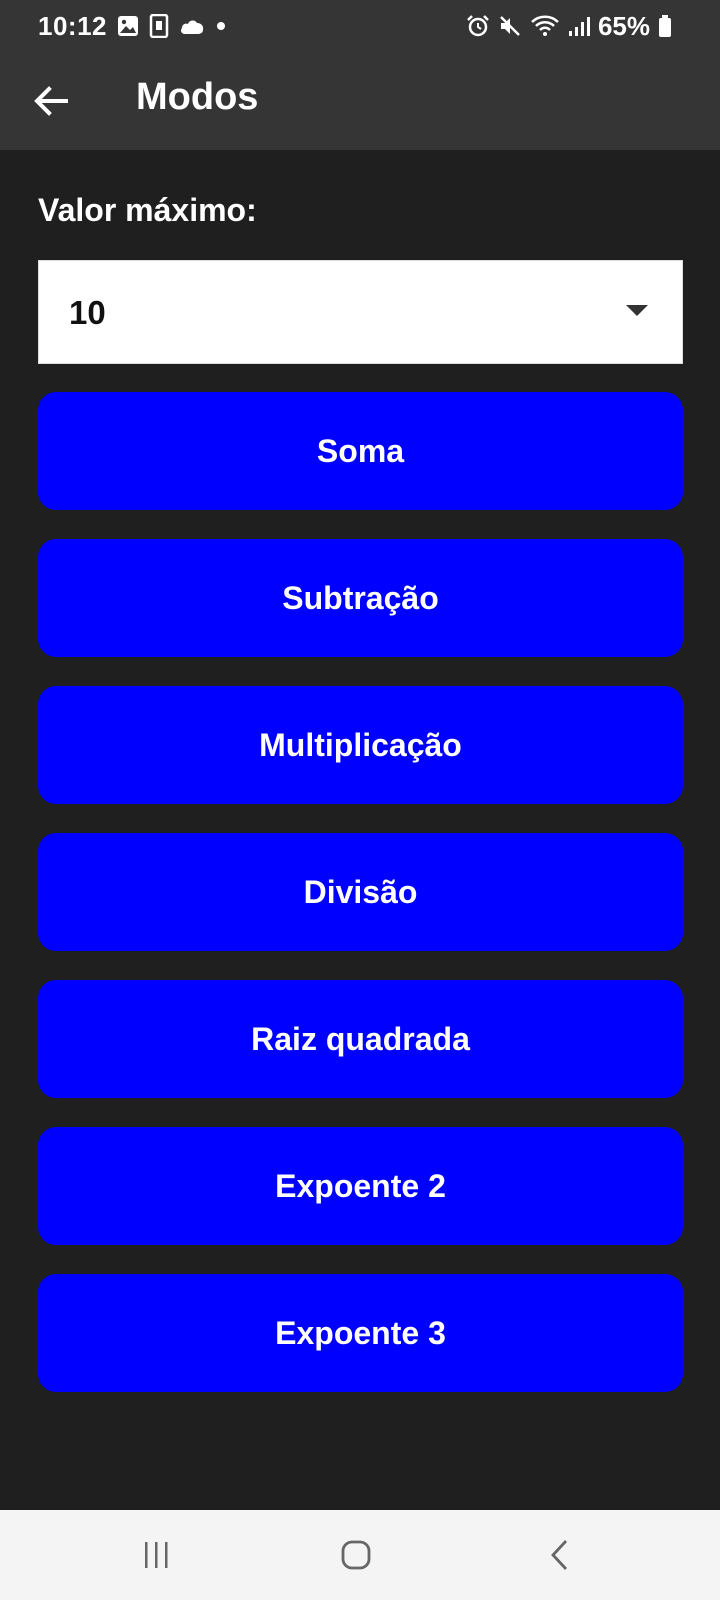  Describe the element at coordinates (360, 745) in the screenshot. I see `mode-button-multiplicacao: Multiplicação` at that location.